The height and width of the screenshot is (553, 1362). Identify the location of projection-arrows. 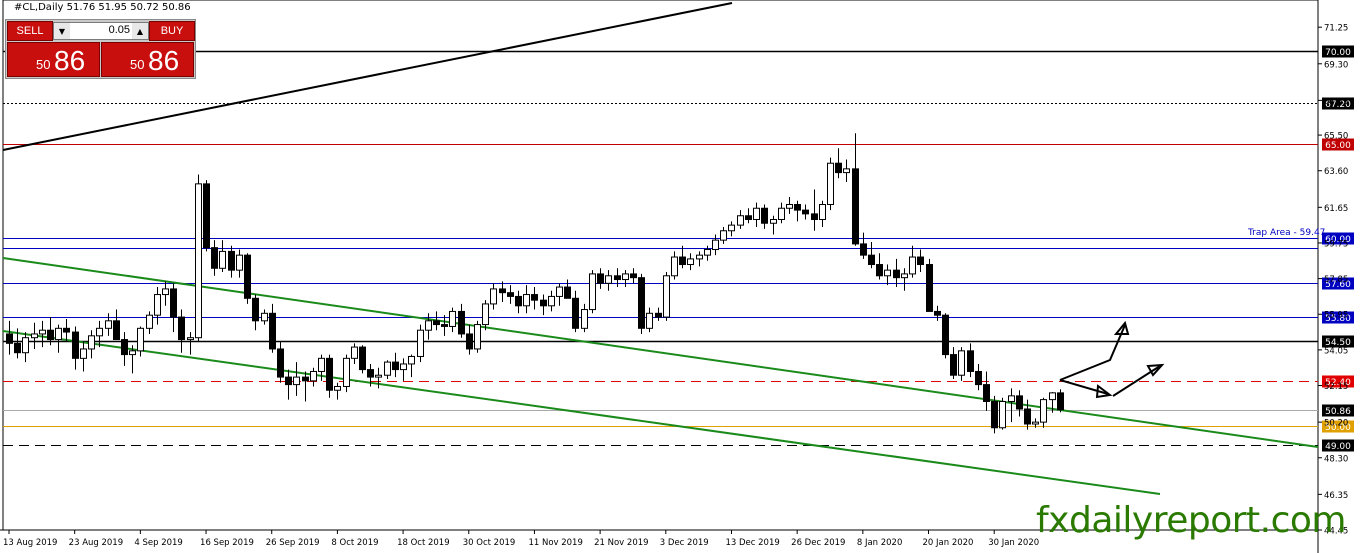
(1112, 359).